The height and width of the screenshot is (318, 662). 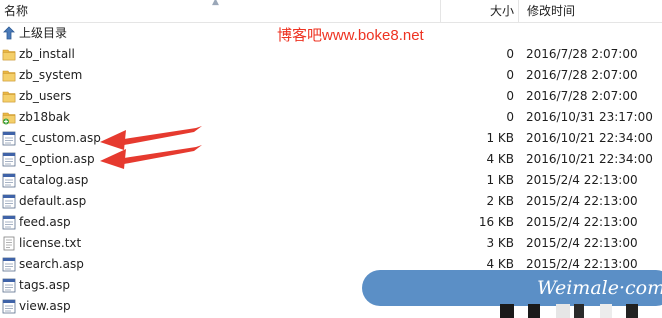 What do you see at coordinates (45, 96) in the screenshot?
I see `file-name: zb_users` at bounding box center [45, 96].